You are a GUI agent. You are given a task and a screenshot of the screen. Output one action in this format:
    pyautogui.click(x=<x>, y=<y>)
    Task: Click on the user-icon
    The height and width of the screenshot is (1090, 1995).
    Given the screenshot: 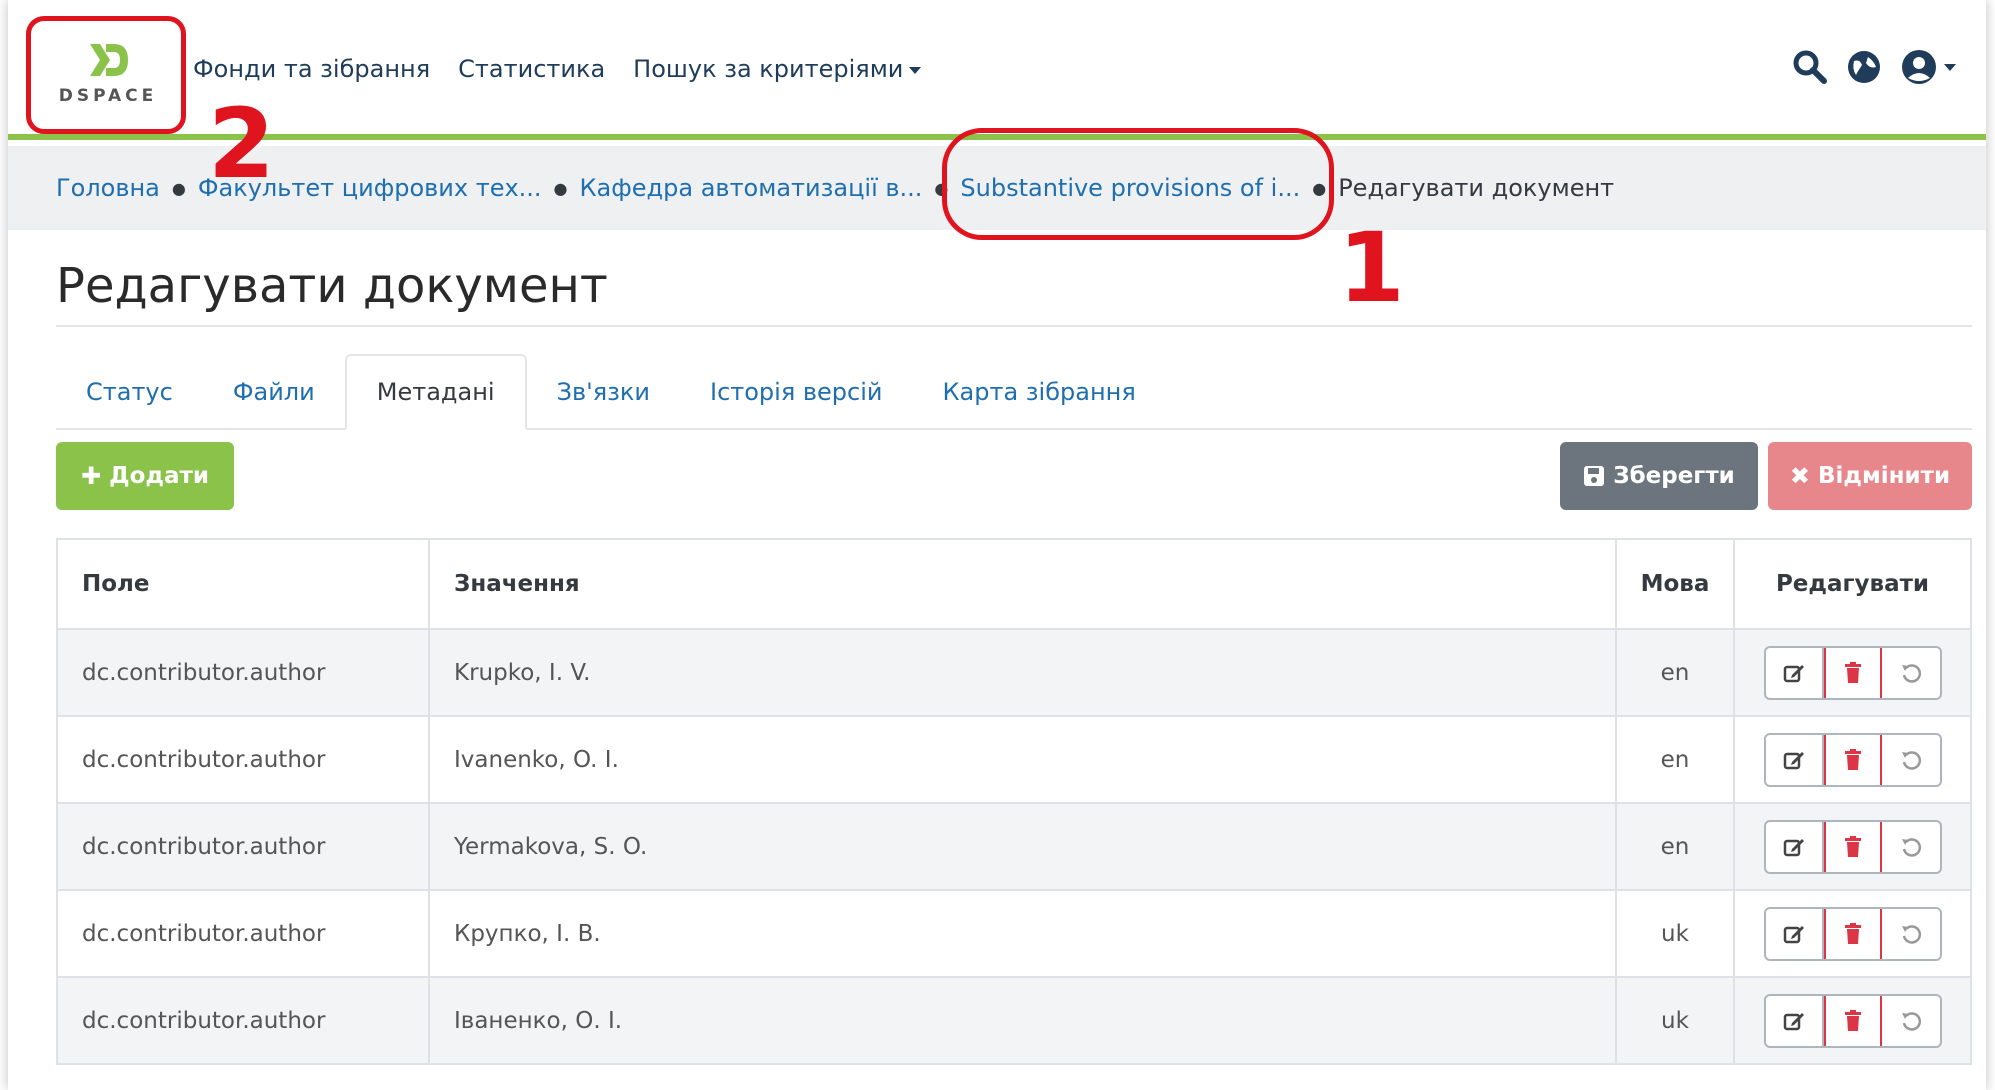 What is the action you would take?
    pyautogui.click(x=1919, y=67)
    